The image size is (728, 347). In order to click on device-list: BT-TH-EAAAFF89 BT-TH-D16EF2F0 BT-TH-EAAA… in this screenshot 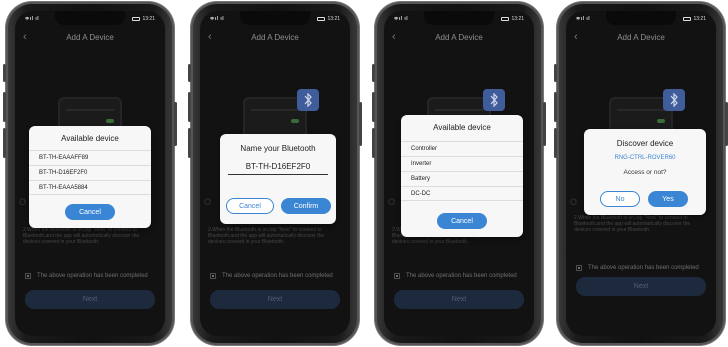, I will do `click(90, 172)`.